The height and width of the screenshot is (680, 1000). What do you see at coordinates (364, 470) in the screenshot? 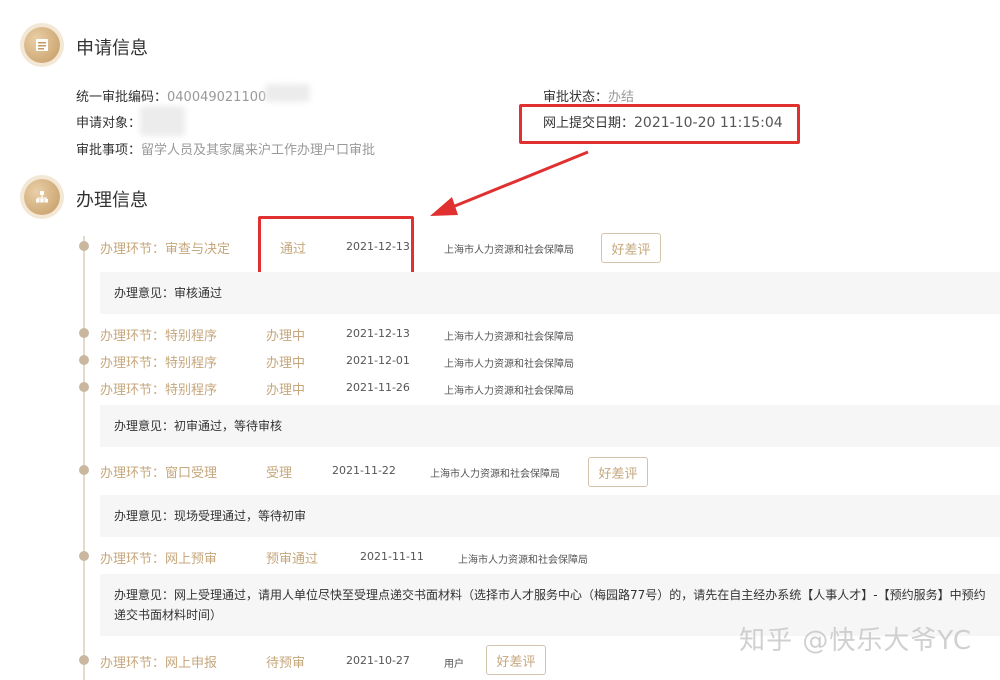
I see `step-date: 2021-11-22` at bounding box center [364, 470].